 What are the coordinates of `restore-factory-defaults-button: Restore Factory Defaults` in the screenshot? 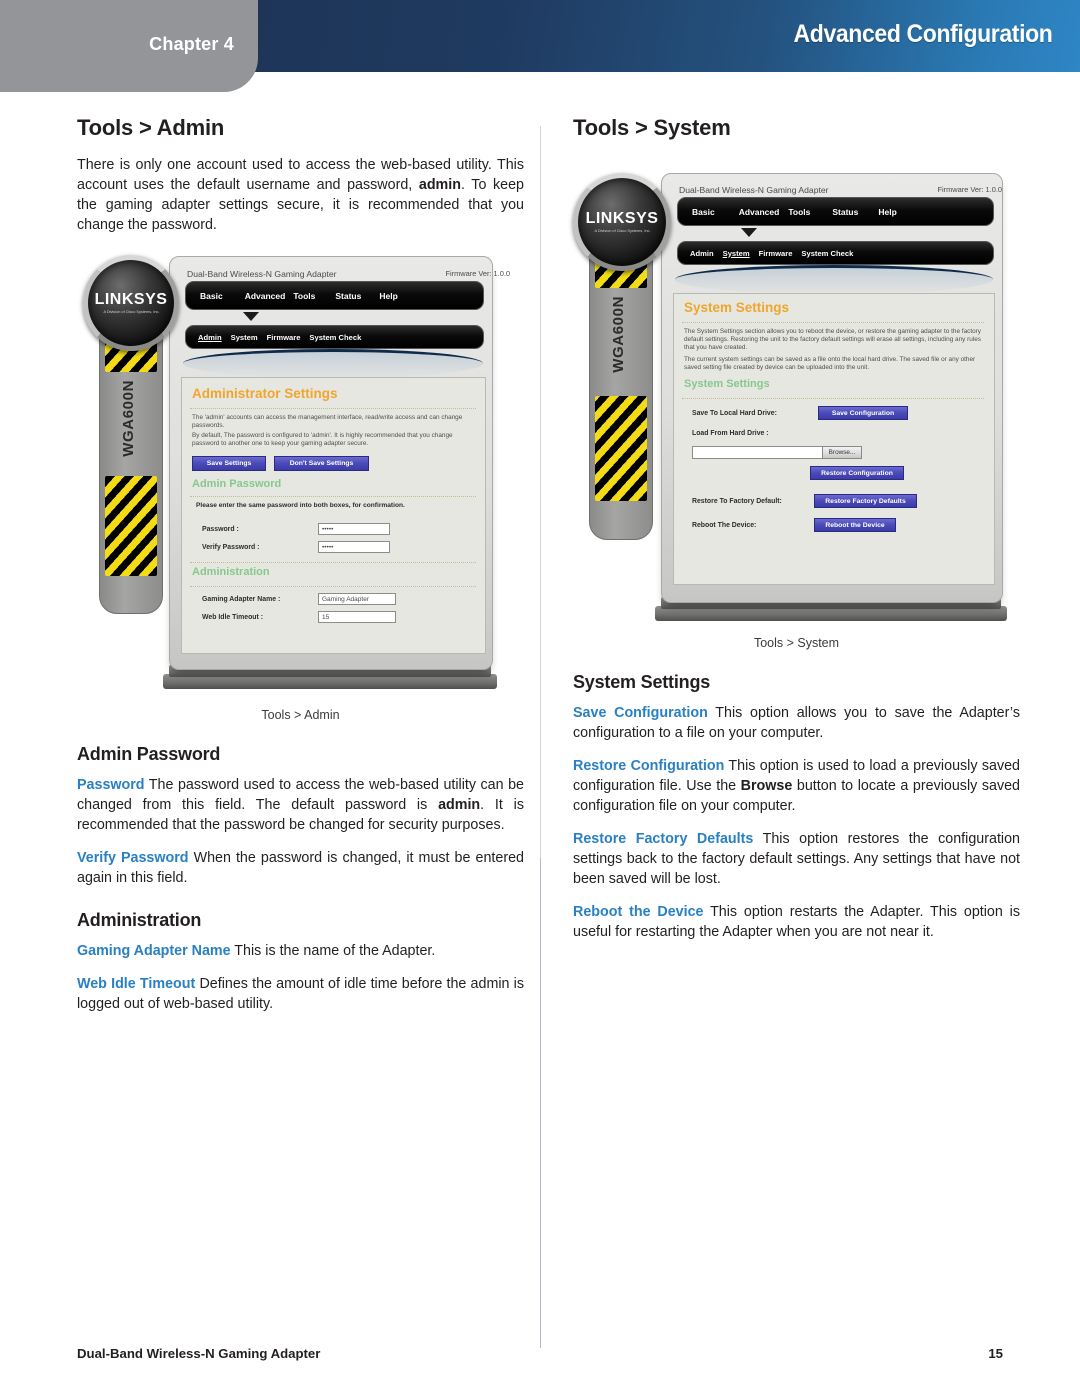 It's located at (865, 501).